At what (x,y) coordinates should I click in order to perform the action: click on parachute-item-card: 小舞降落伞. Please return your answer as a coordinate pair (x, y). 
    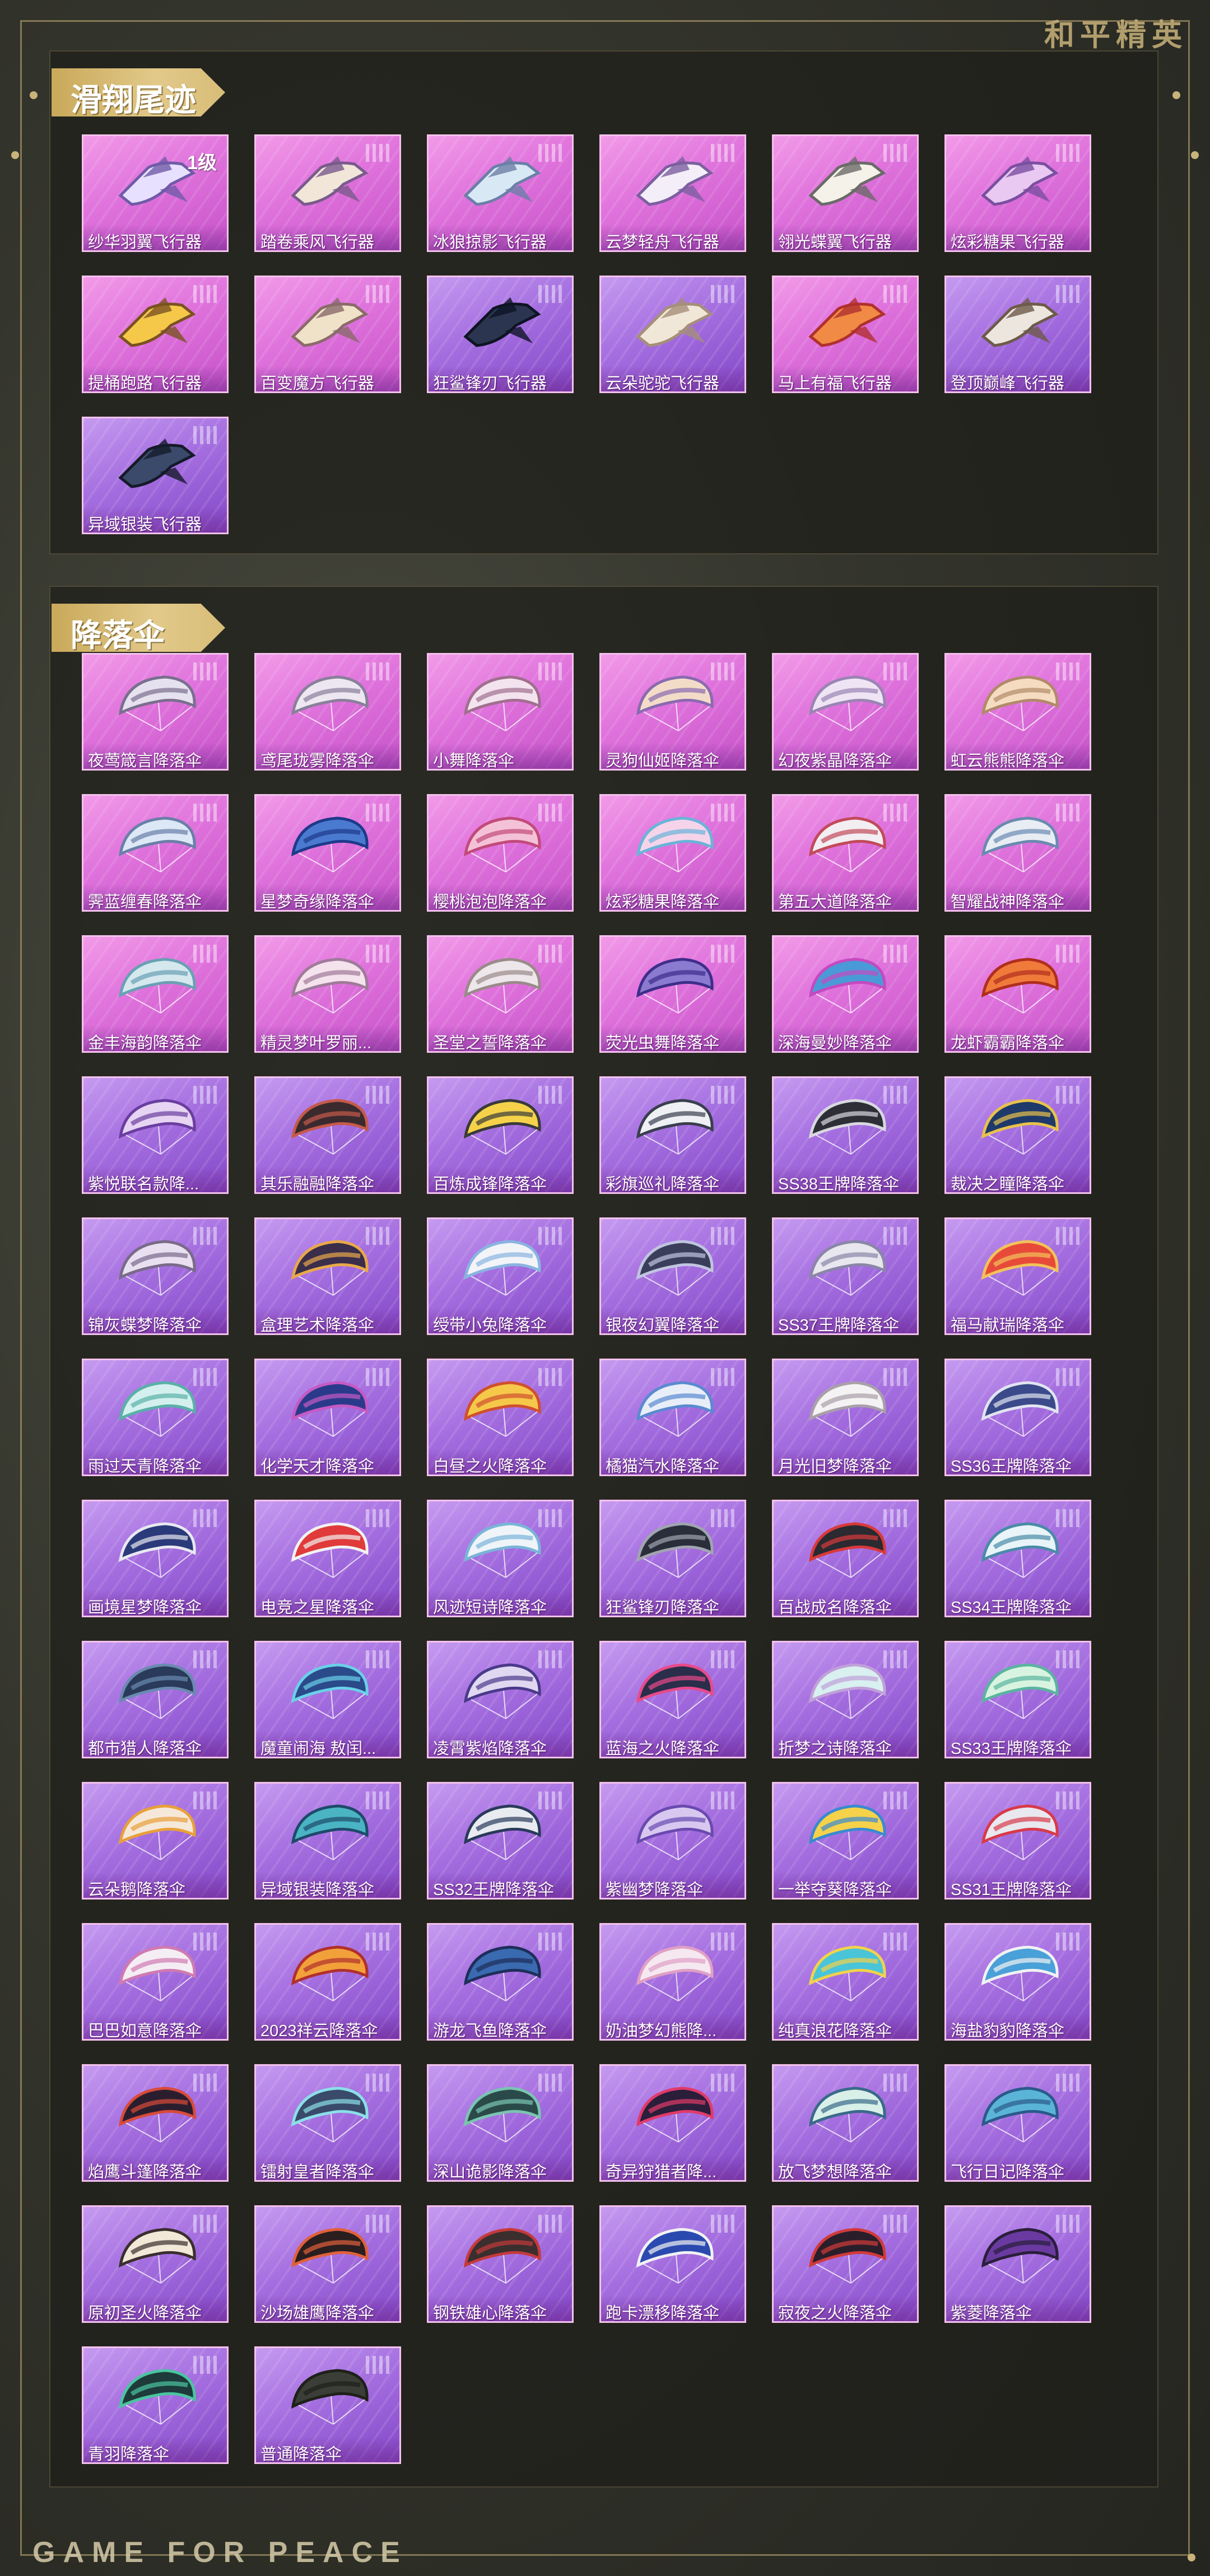
    Looking at the image, I should click on (501, 712).